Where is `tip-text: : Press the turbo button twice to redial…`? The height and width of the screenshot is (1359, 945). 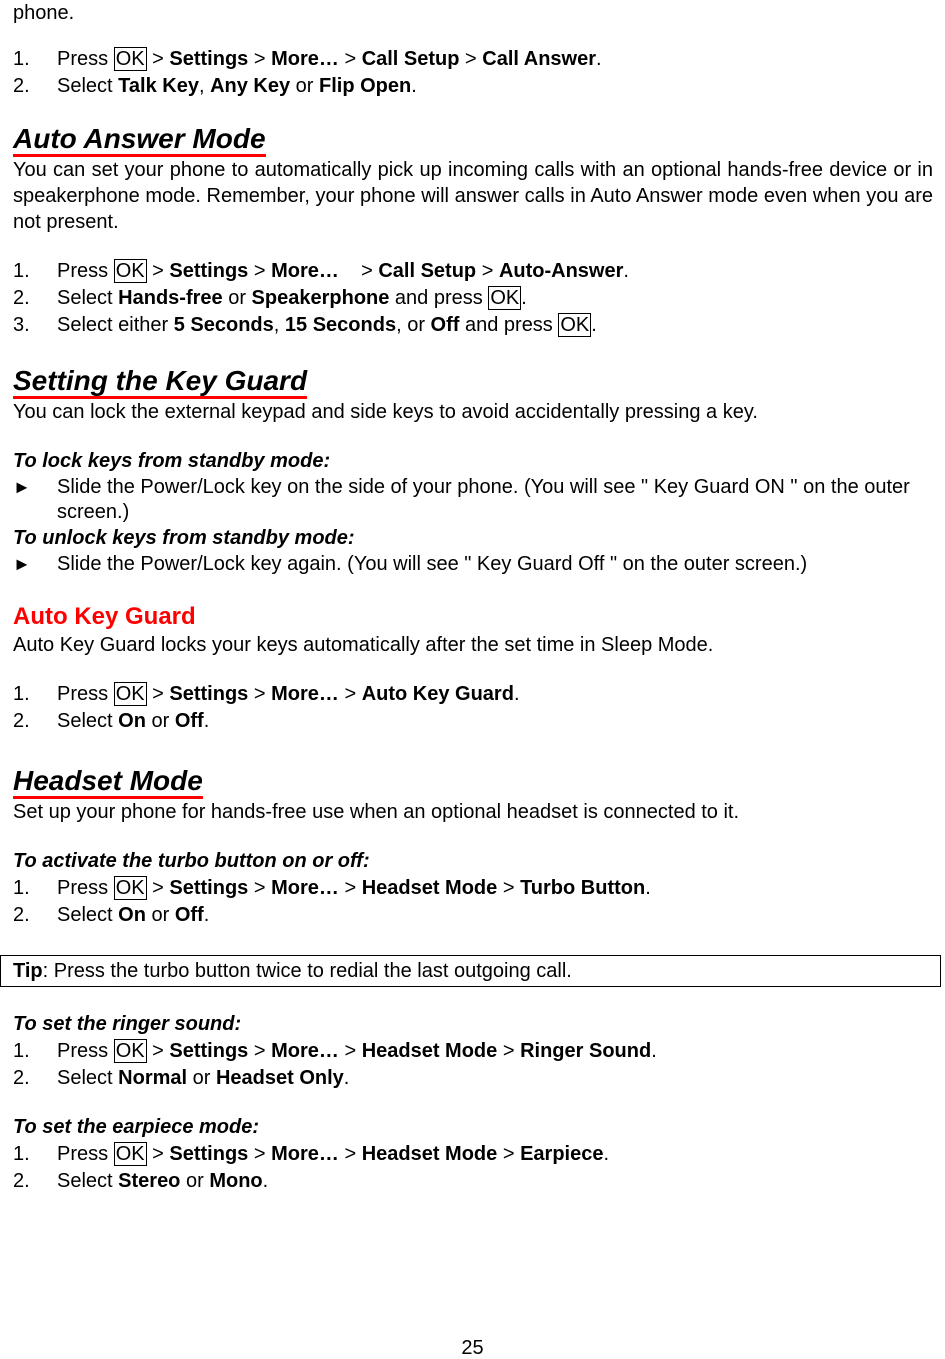 tip-text: : Press the turbo button twice to redial… is located at coordinates (307, 971).